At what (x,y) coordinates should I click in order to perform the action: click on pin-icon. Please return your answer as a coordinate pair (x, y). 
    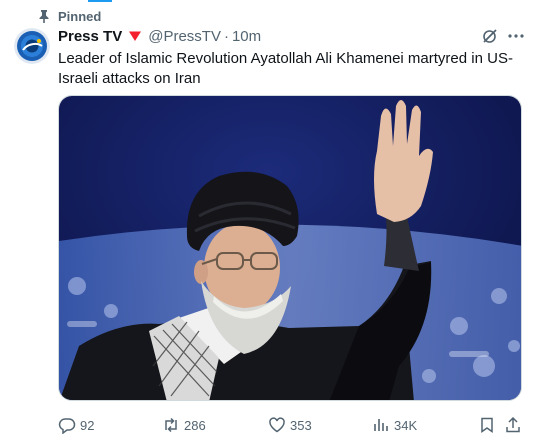
    Looking at the image, I should click on (44, 16).